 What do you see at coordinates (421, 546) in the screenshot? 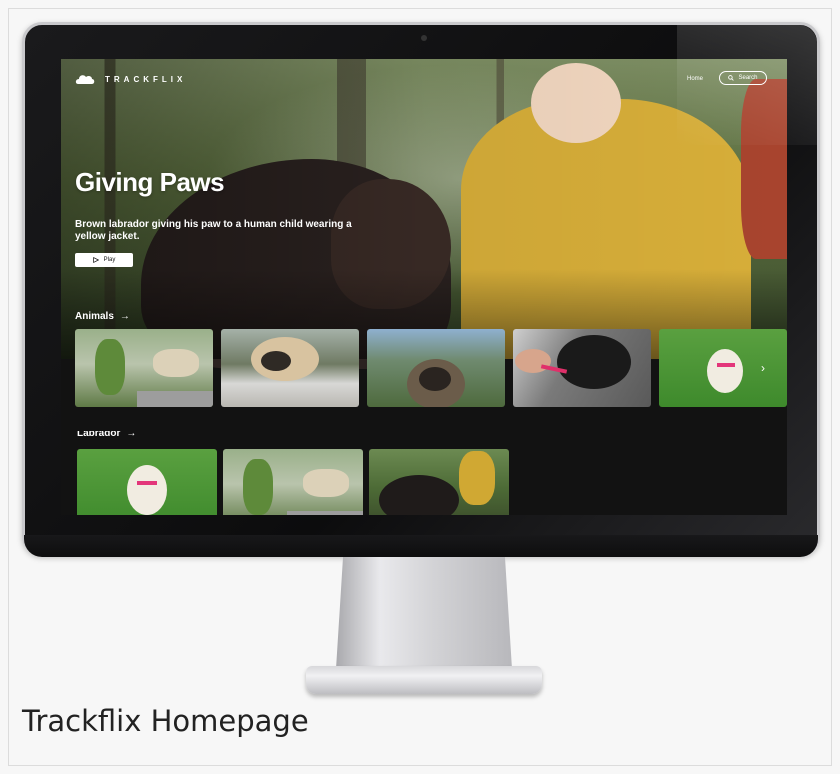
I see `monitor-chin` at bounding box center [421, 546].